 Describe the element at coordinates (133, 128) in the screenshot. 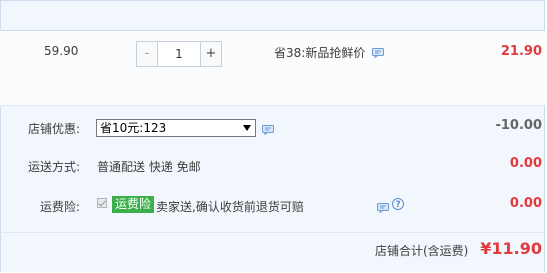

I see `shop-discount-selected: 省10元:123` at that location.